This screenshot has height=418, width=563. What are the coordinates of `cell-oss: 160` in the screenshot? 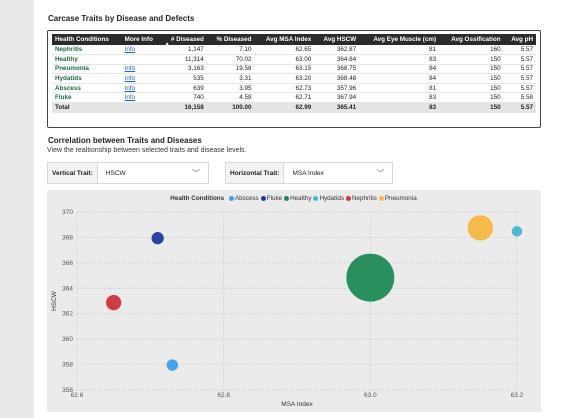 It's located at (471, 50).